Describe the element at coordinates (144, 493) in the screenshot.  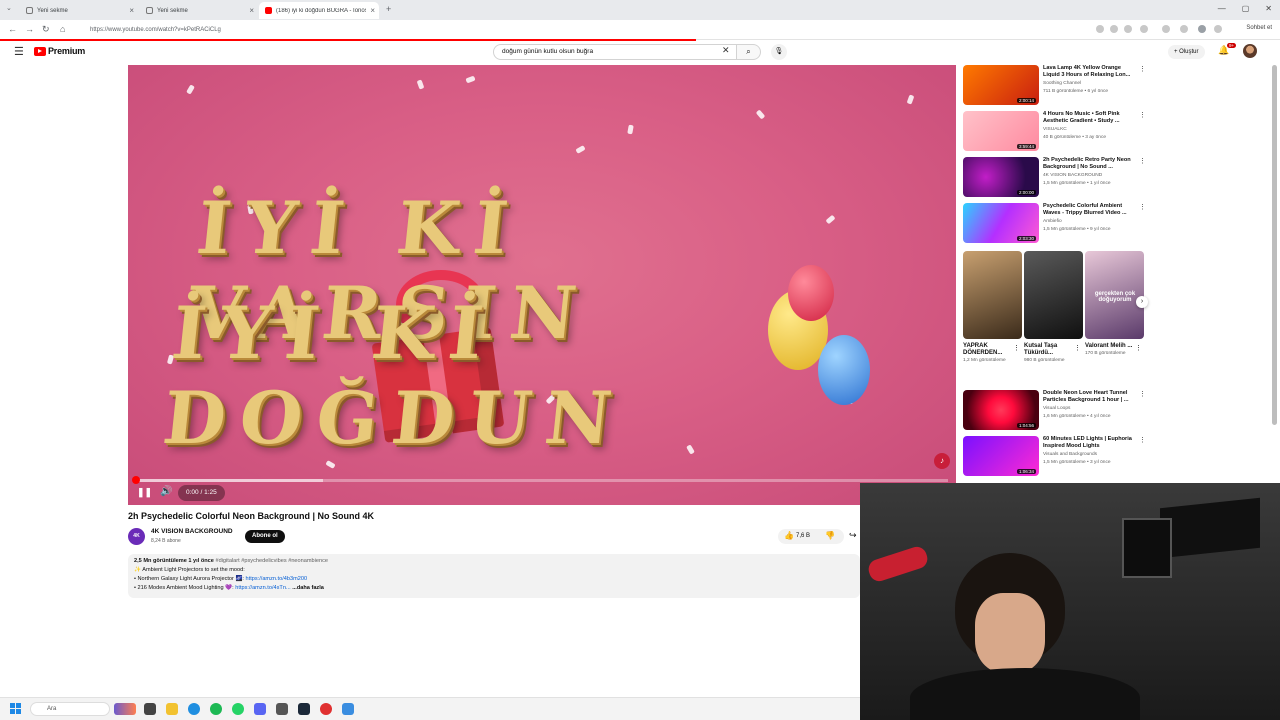
I see `pause-icon: ❚❚` at that location.